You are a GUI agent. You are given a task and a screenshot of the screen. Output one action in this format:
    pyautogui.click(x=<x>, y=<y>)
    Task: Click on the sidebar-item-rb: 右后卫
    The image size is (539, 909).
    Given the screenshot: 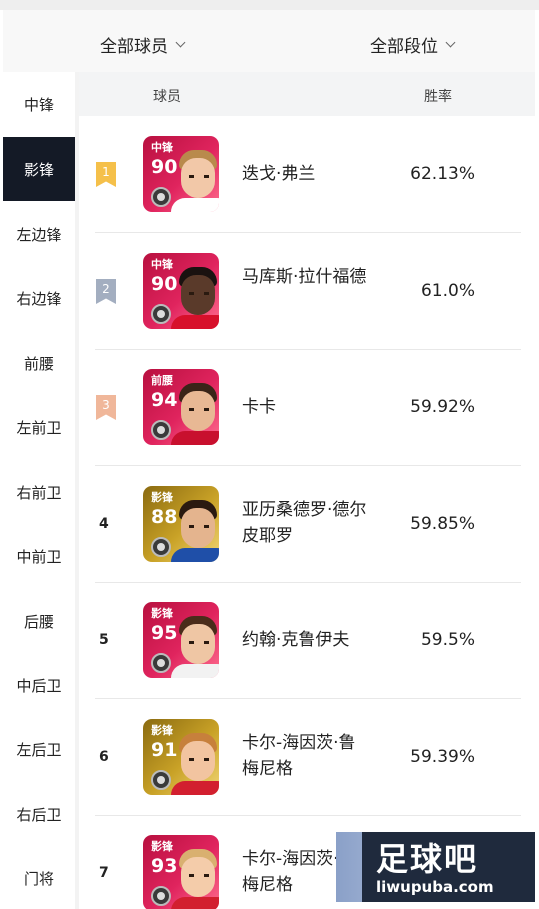 What is the action you would take?
    pyautogui.click(x=39, y=814)
    